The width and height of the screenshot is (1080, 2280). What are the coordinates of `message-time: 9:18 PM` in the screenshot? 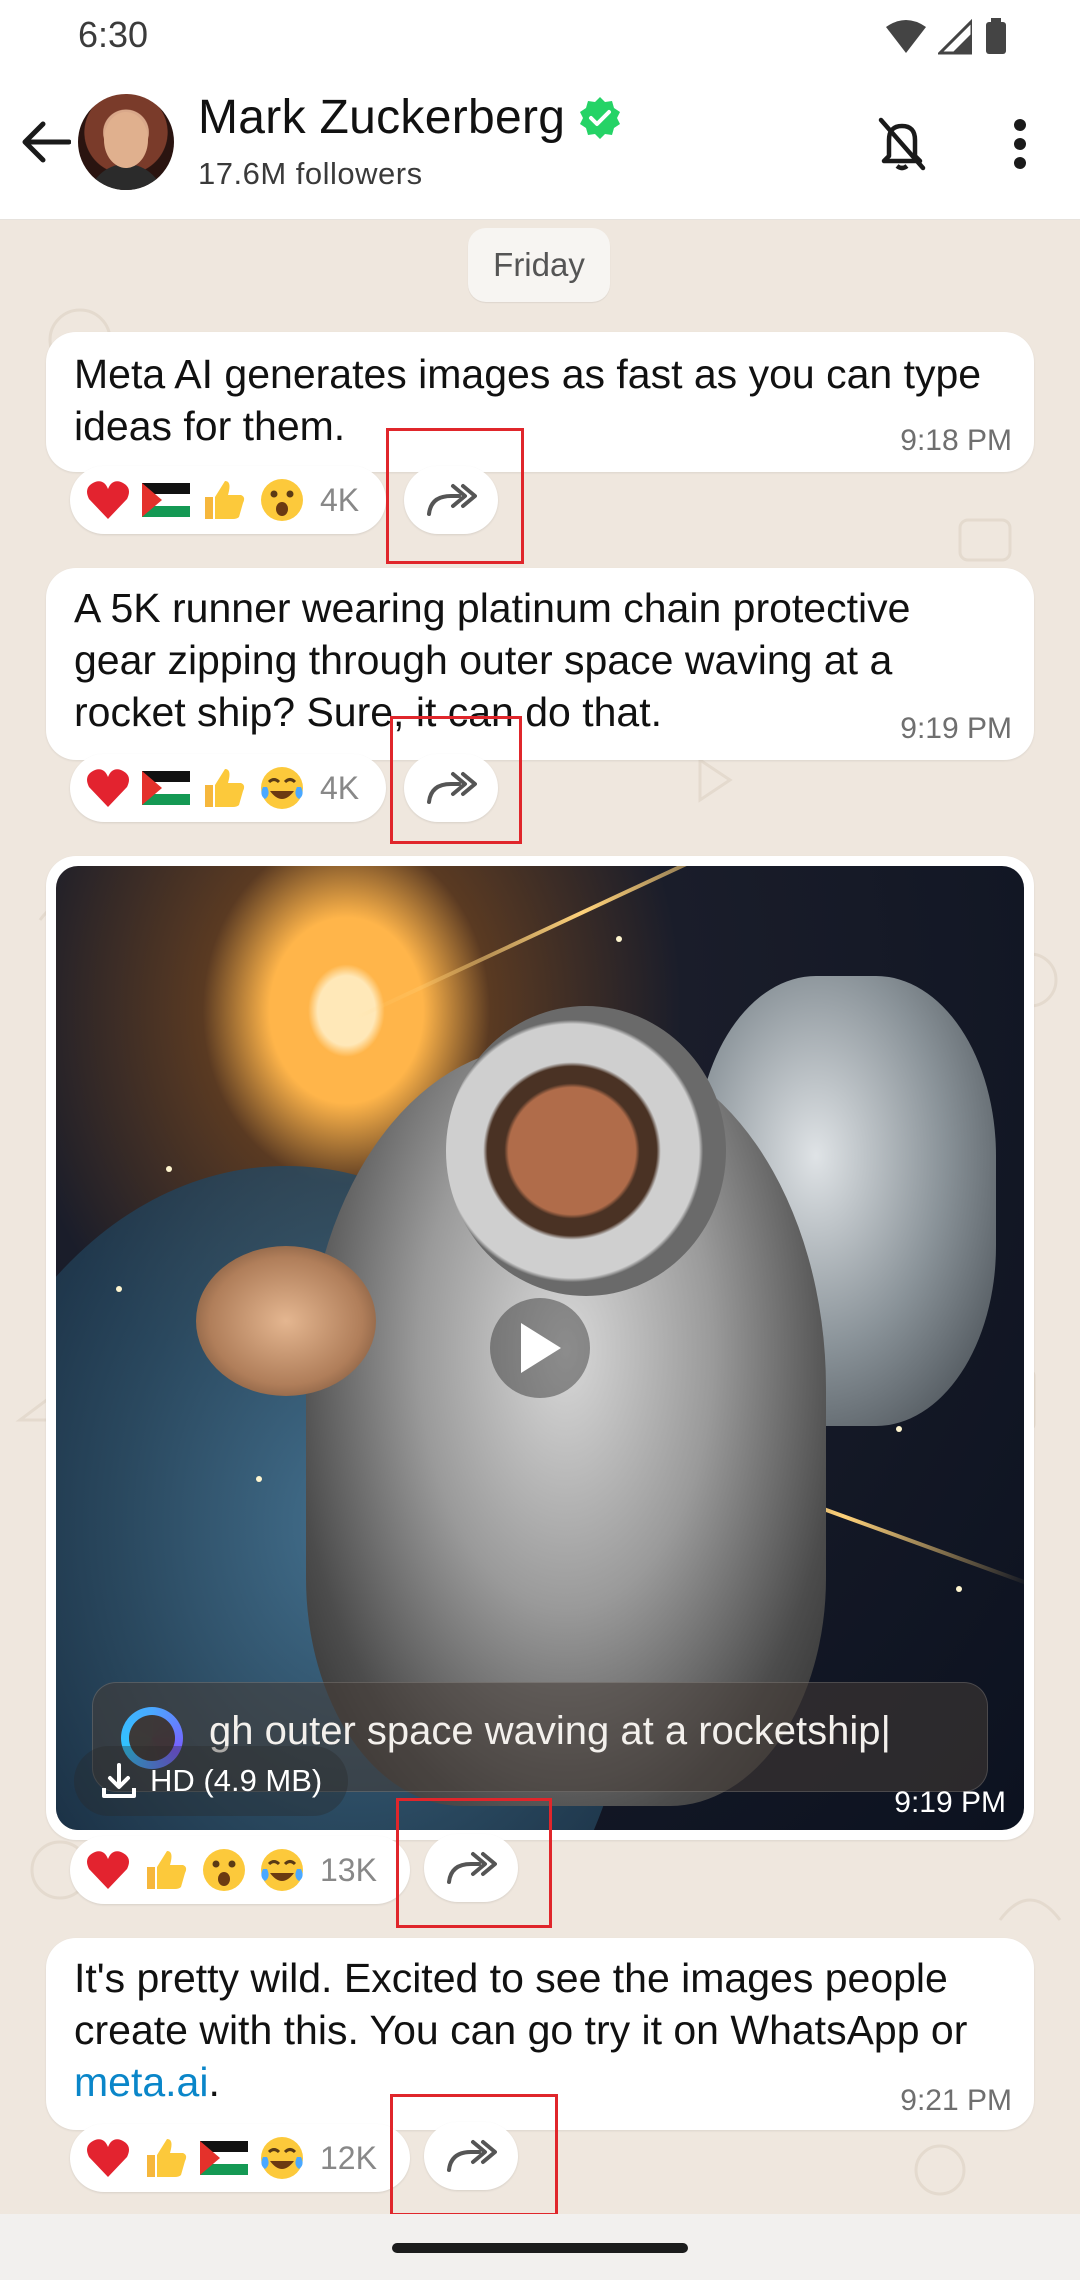 It's located at (956, 440).